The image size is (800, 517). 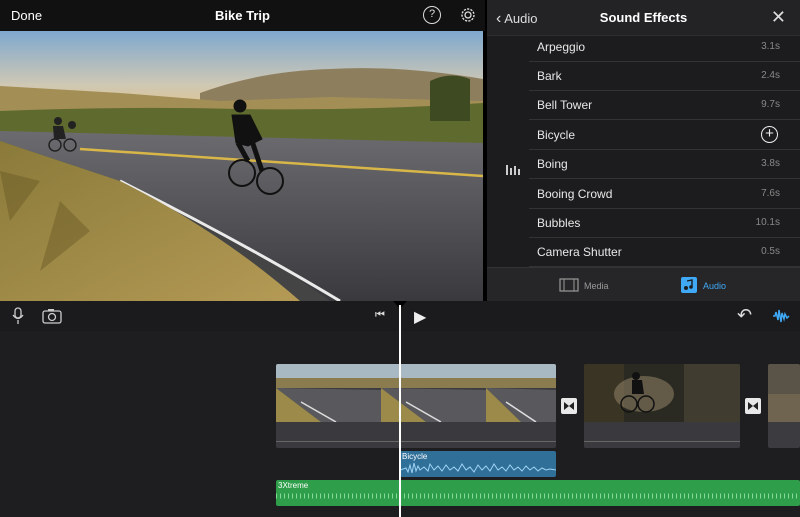 What do you see at coordinates (400, 411) in the screenshot?
I see `playhead` at bounding box center [400, 411].